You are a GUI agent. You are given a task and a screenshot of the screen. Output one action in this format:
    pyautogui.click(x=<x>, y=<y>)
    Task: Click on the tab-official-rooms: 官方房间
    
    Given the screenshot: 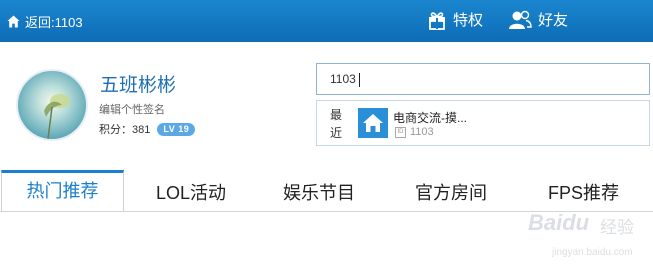 What is the action you would take?
    pyautogui.click(x=451, y=192)
    